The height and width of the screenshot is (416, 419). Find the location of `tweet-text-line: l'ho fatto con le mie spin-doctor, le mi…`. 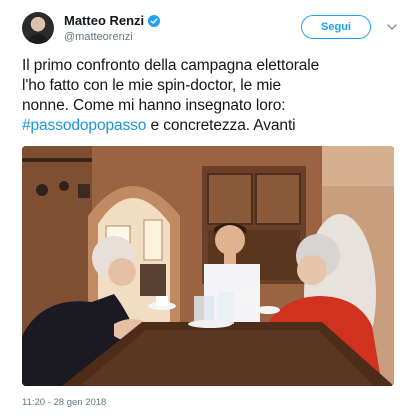

tweet-text-line: l'ho fatto con le mie spin-doctor, le mi… is located at coordinates (152, 85).